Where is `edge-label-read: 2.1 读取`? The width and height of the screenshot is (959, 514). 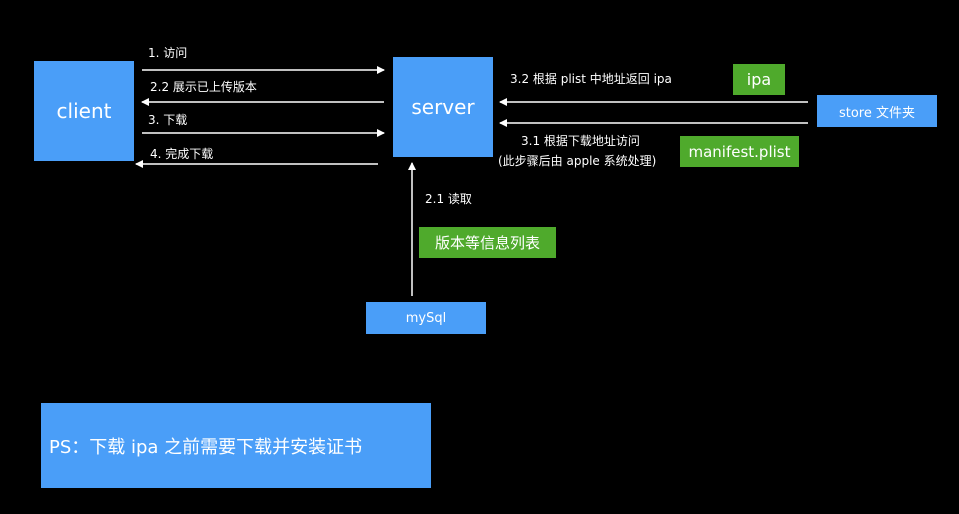 edge-label-read: 2.1 读取 is located at coordinates (448, 199).